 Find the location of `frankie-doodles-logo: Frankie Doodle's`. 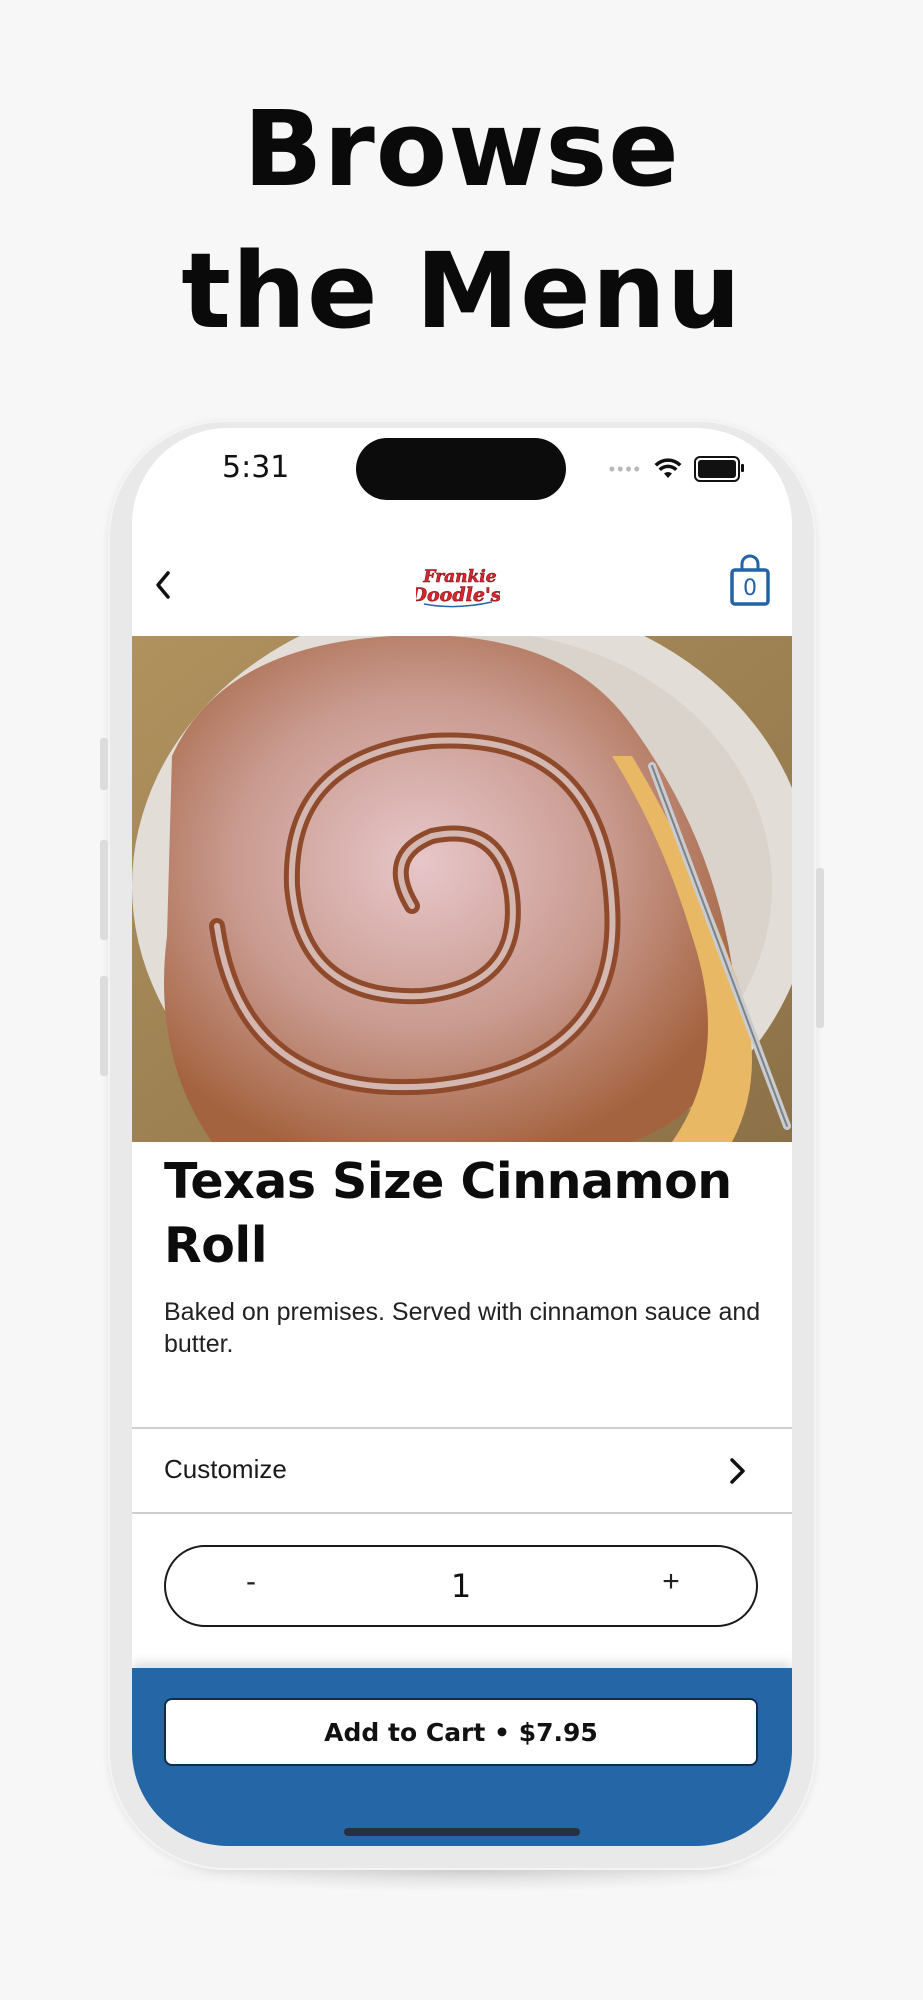

frankie-doodles-logo: Frankie Doodle's is located at coordinates (458, 587).